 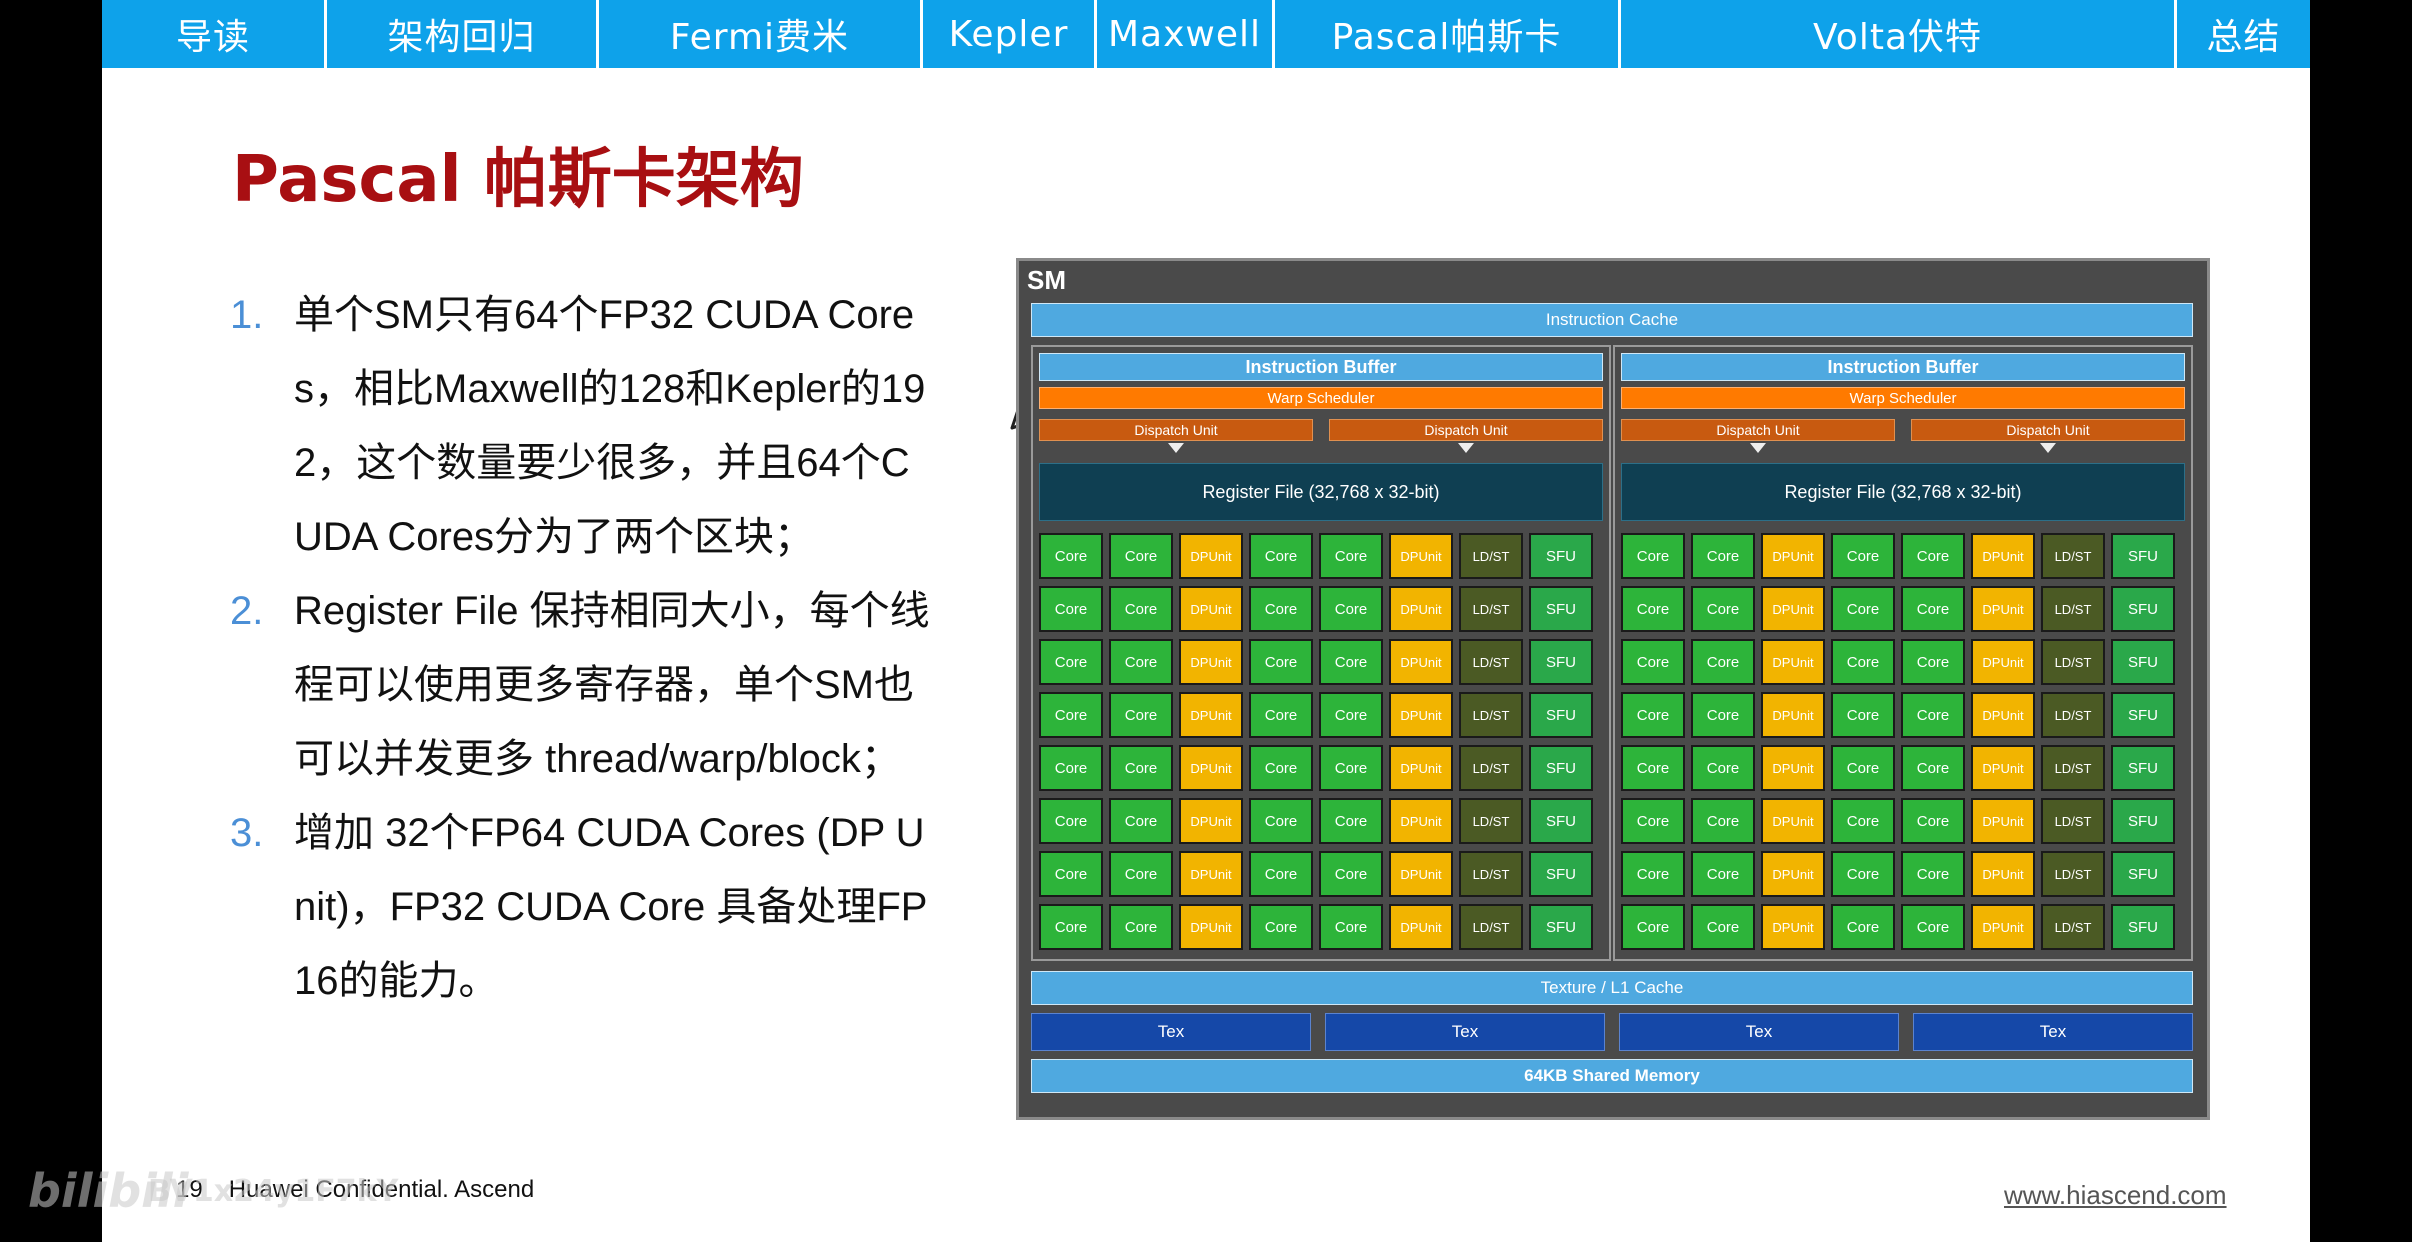 I want to click on website-link: www.hiascend.com, so click(x=2115, y=1195).